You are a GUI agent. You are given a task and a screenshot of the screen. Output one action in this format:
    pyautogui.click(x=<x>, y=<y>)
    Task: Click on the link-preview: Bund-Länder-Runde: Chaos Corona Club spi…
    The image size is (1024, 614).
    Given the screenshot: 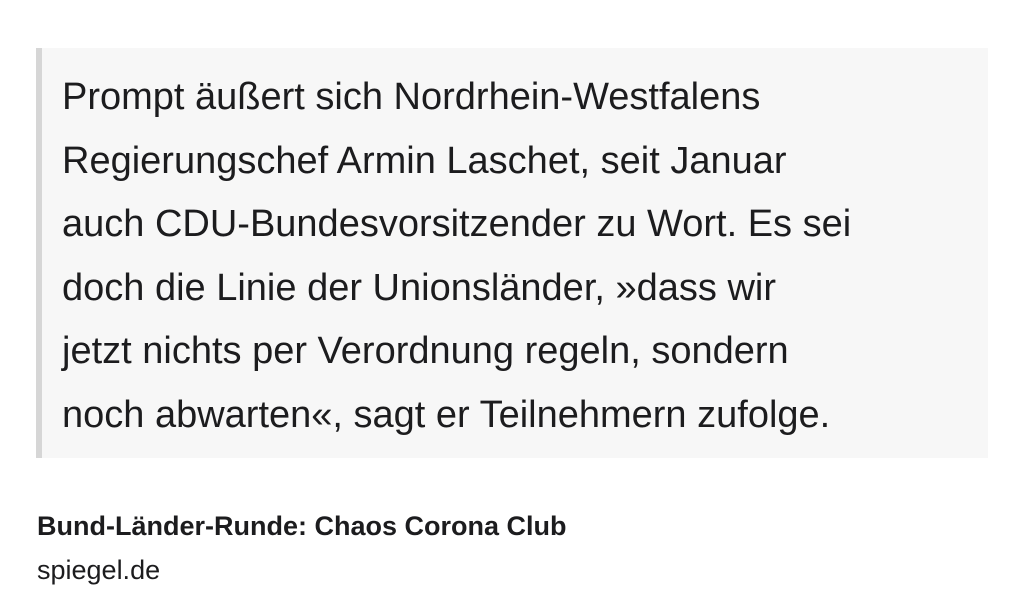 What is the action you would take?
    pyautogui.click(x=507, y=548)
    